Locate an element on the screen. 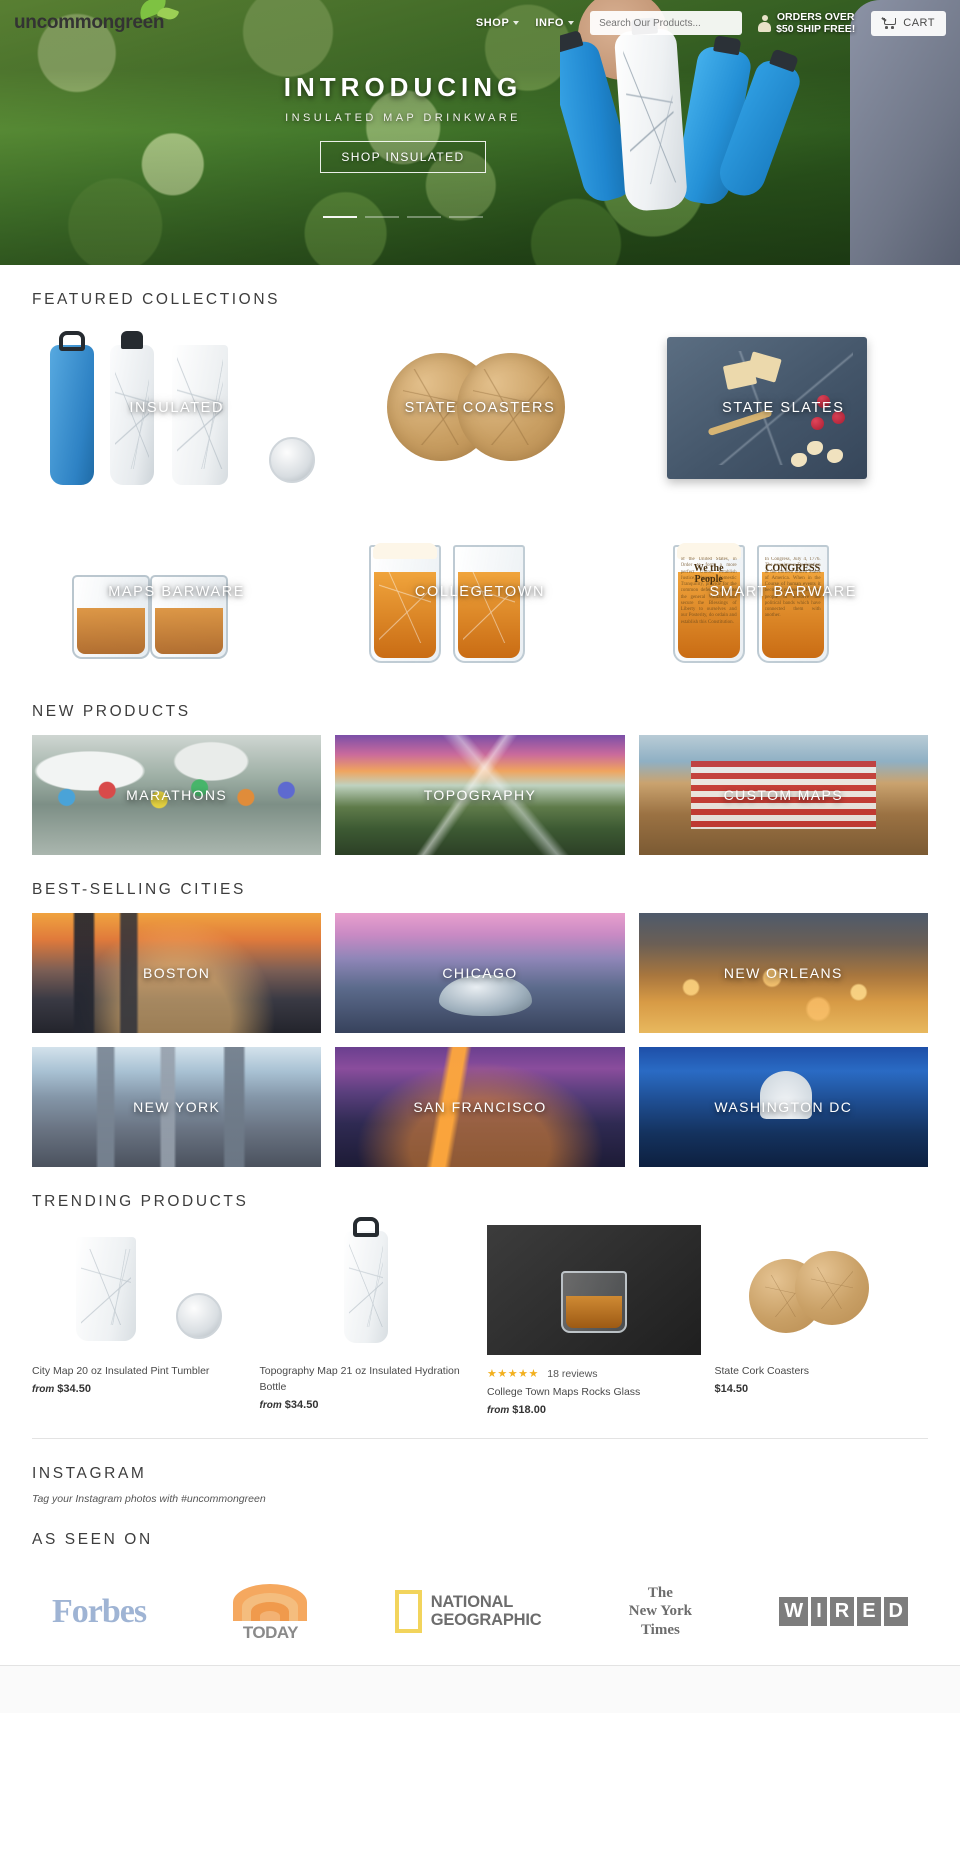 This screenshot has width=960, height=1875. wired-letter-d: D is located at coordinates (895, 1612).